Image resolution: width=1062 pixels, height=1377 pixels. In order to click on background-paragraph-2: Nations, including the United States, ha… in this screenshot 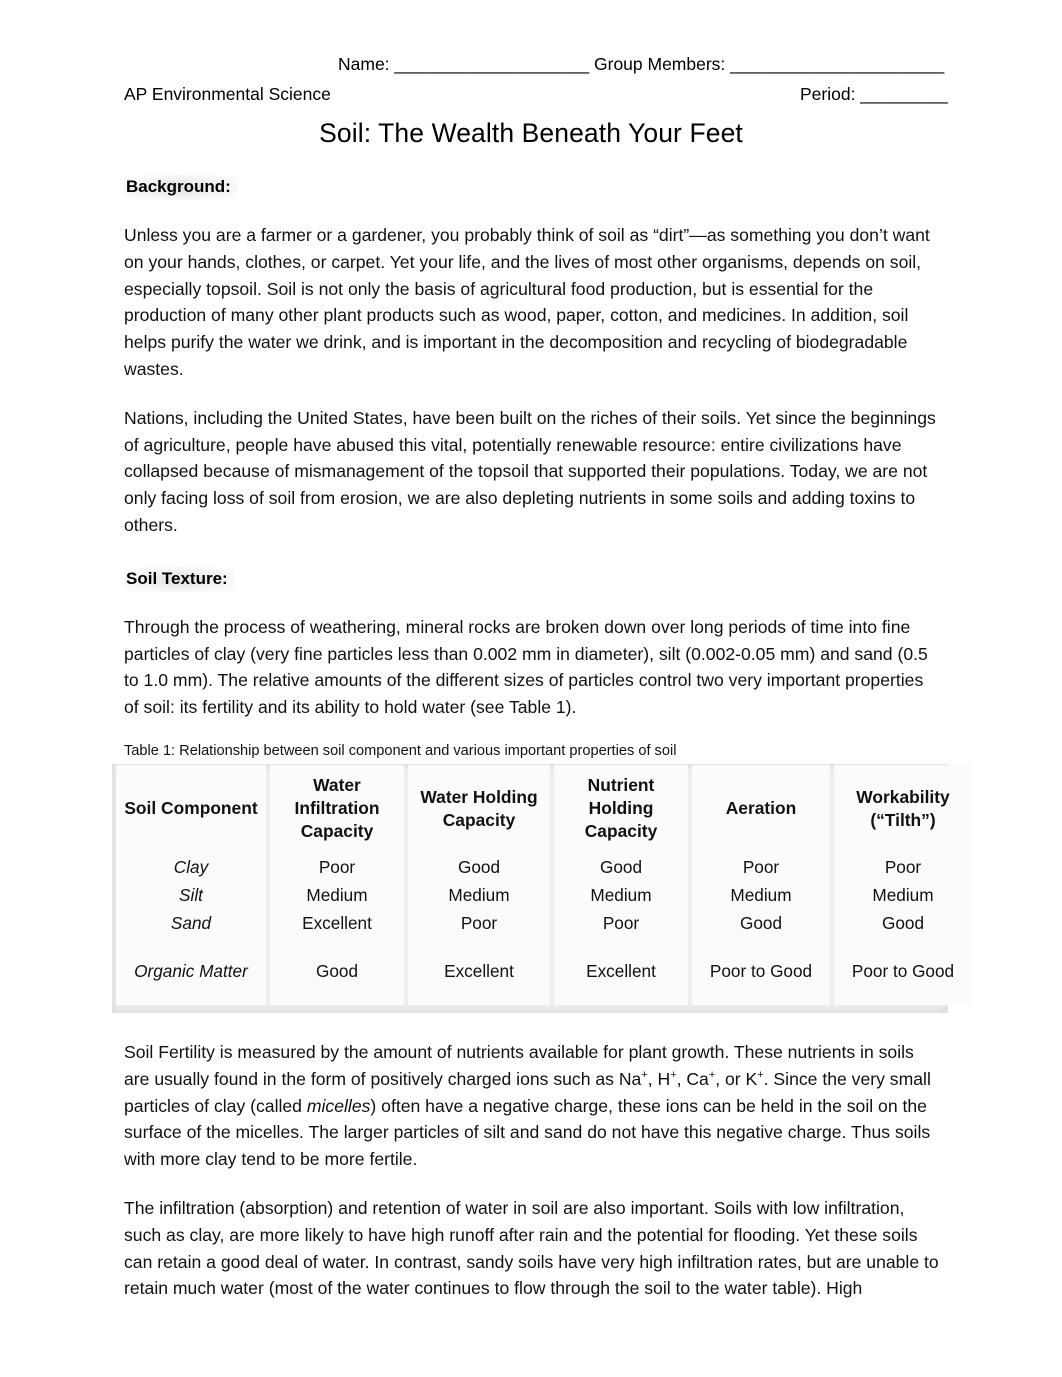, I will do `click(530, 471)`.